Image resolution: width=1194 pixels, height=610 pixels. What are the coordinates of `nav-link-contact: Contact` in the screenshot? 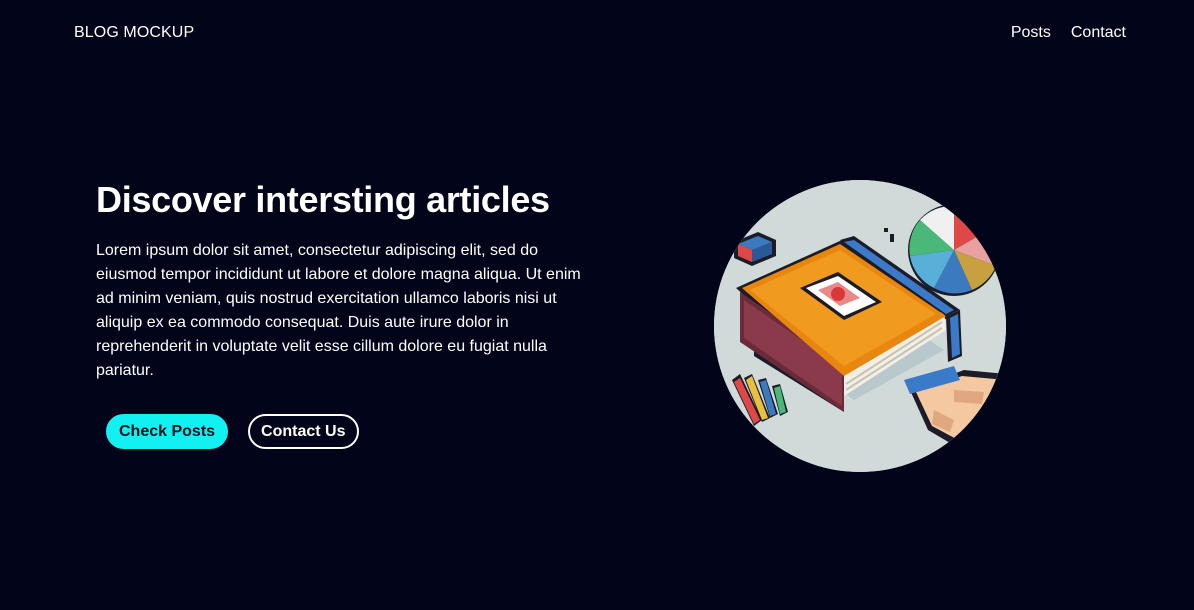 It's located at (1098, 33).